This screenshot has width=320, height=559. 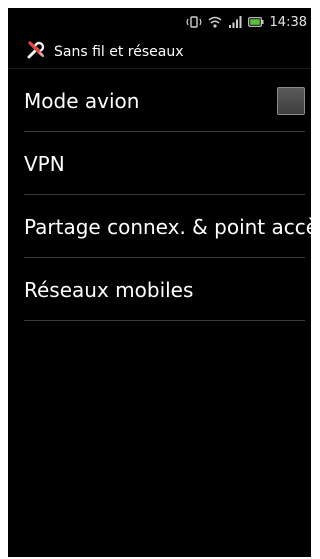 I want to click on wifi-icon, so click(x=215, y=22).